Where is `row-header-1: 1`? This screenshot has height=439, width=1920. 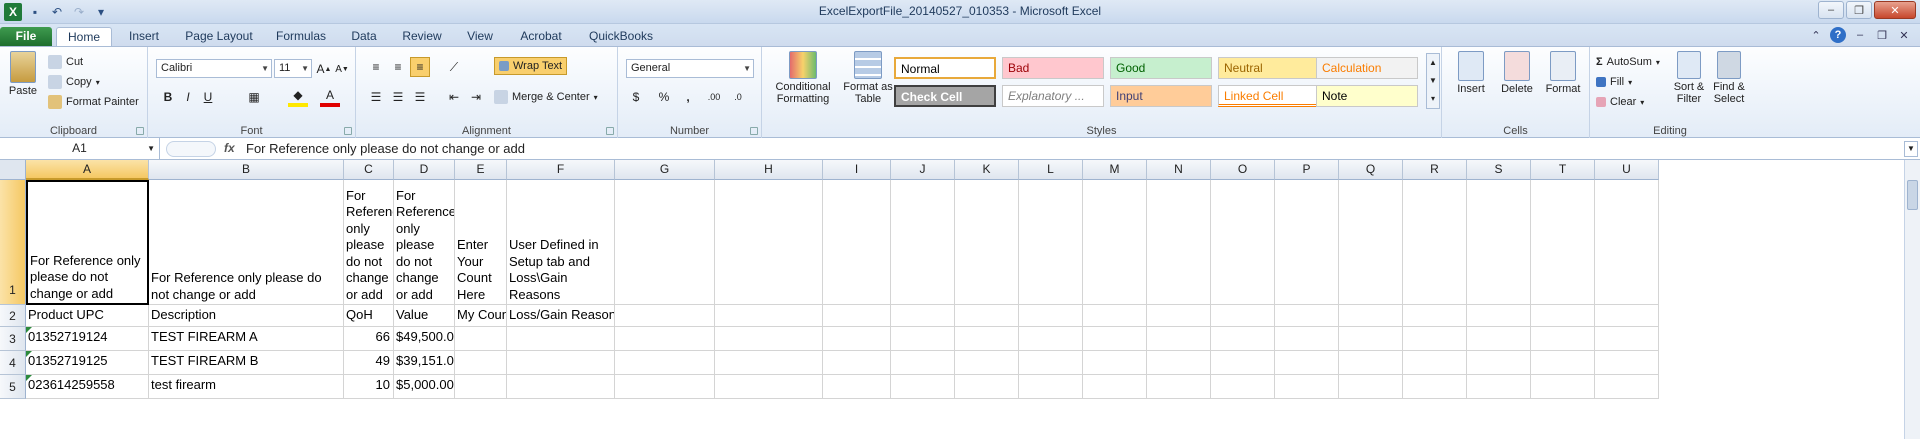
row-header-1: 1 is located at coordinates (13, 242).